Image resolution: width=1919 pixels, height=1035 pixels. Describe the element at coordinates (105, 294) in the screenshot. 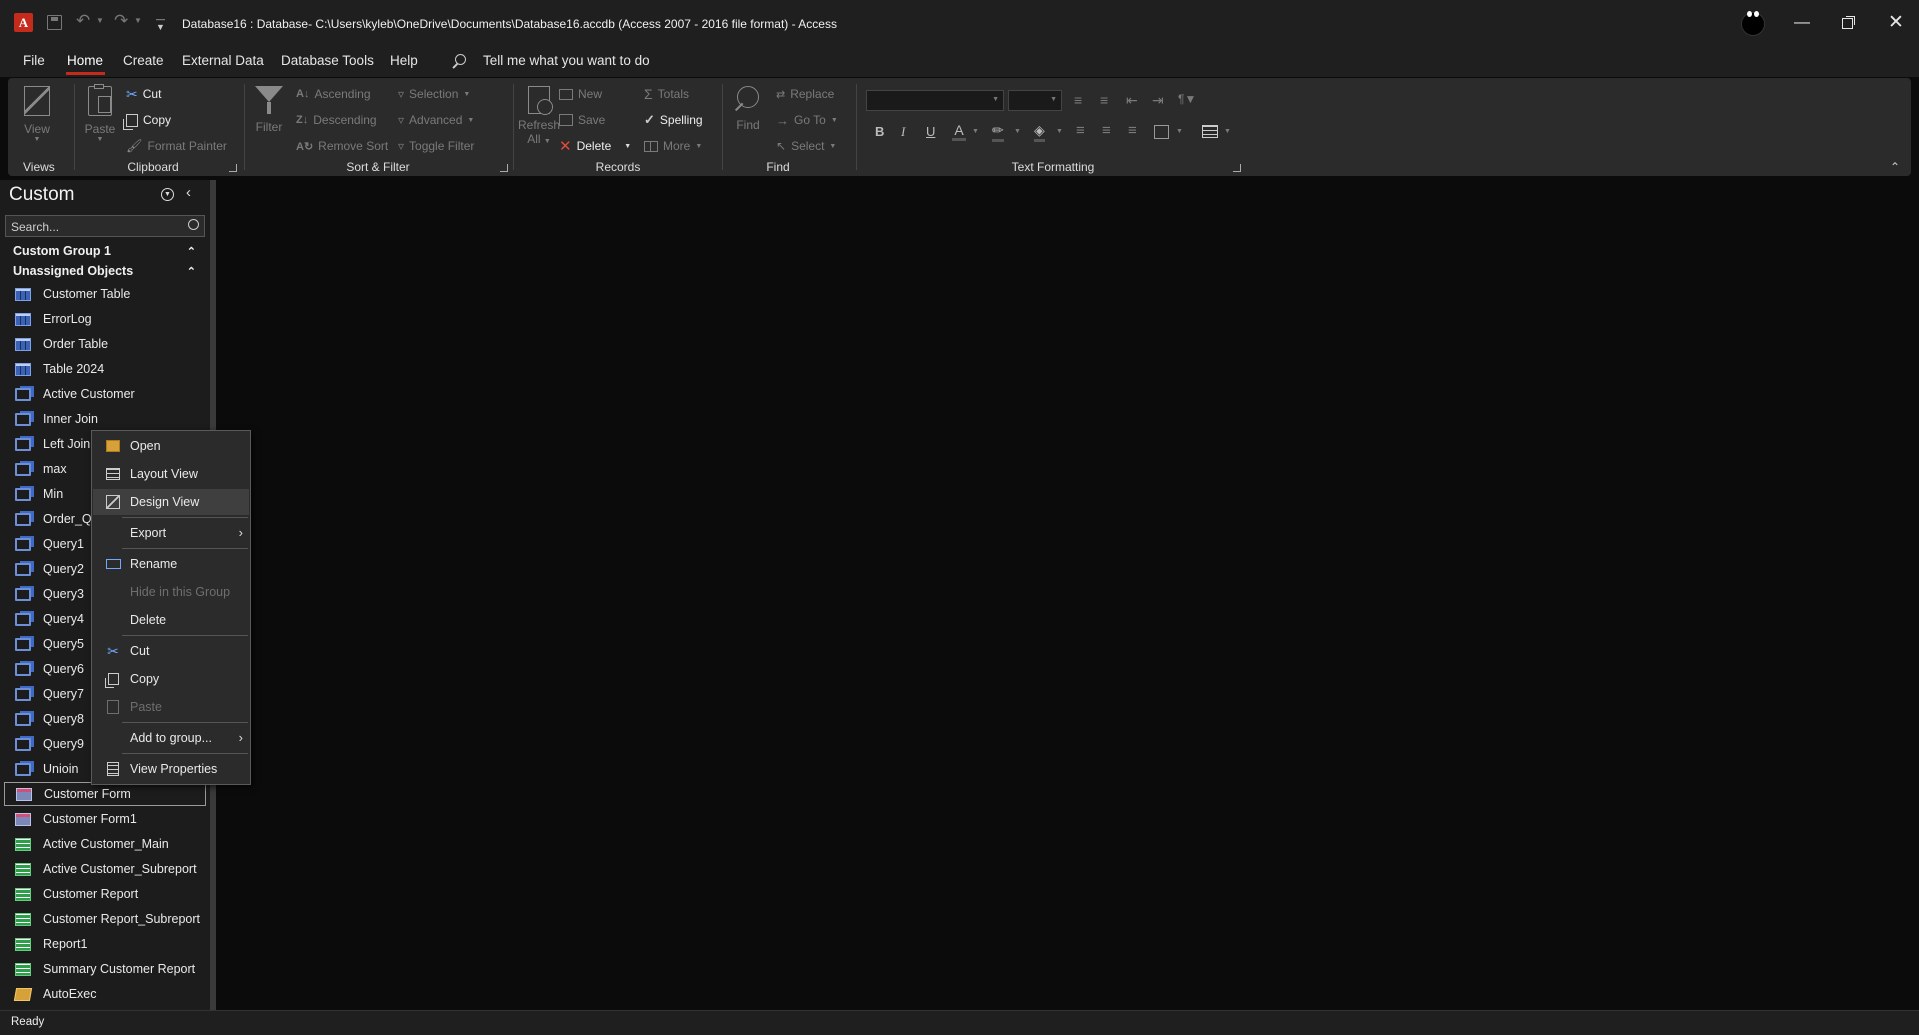

I see `nav-item-table: Customer Table` at that location.